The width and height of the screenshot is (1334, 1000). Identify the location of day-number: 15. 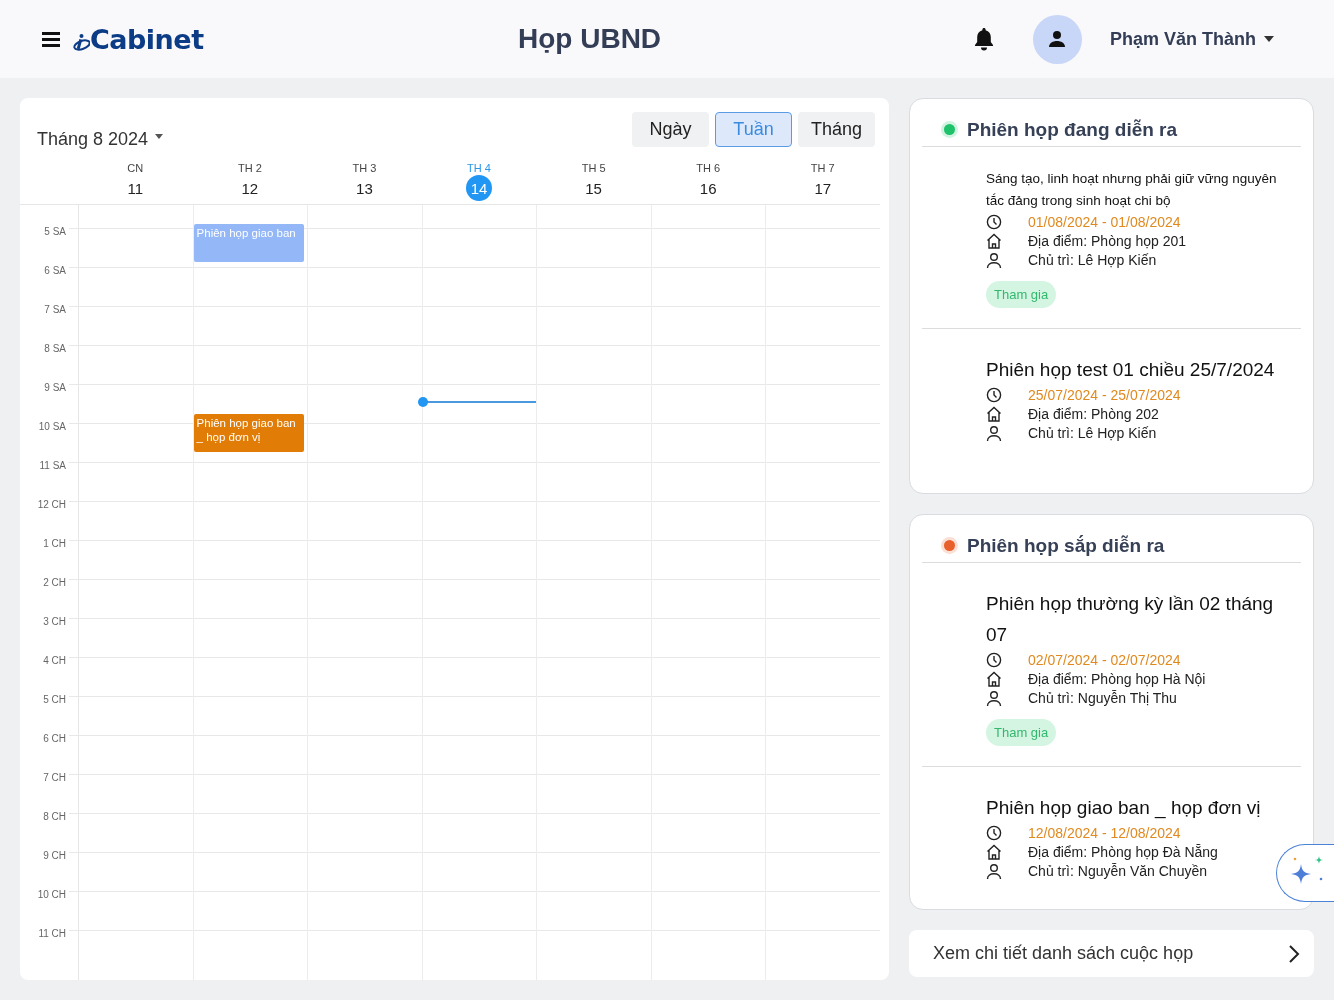
(593, 188).